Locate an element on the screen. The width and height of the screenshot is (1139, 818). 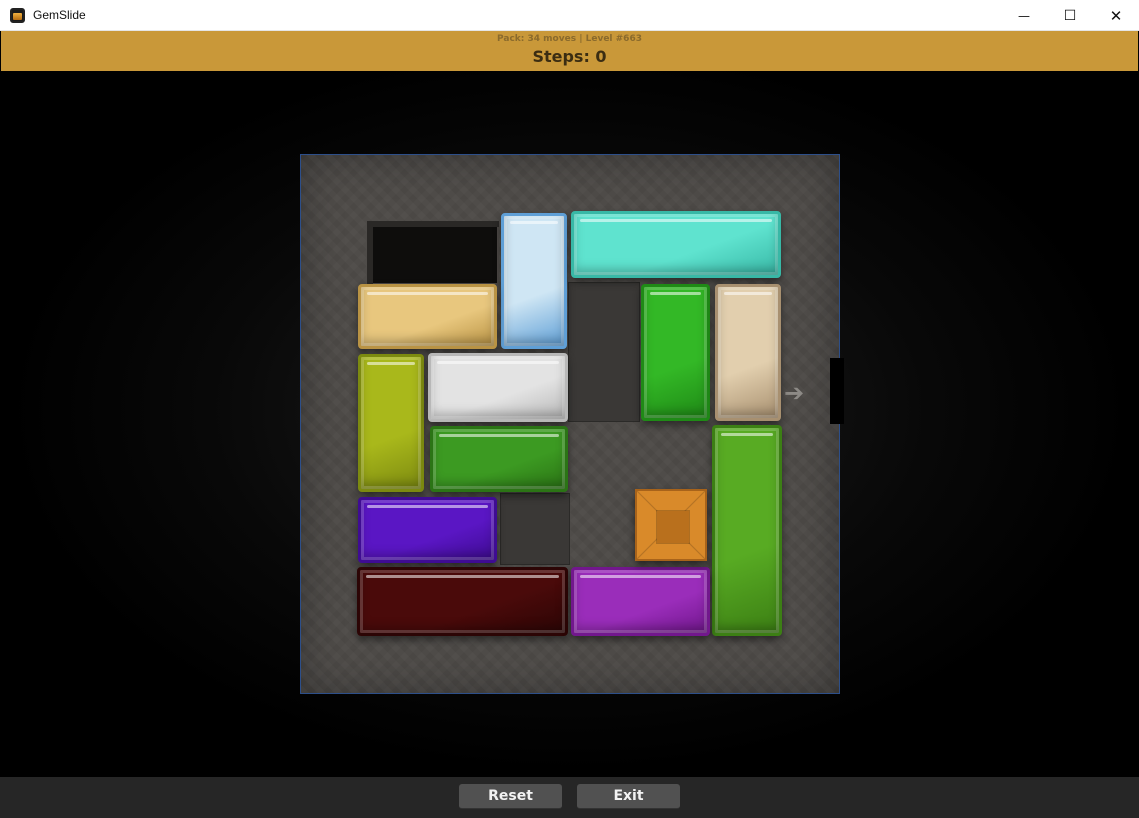
target-gem-orange is located at coordinates (671, 525).